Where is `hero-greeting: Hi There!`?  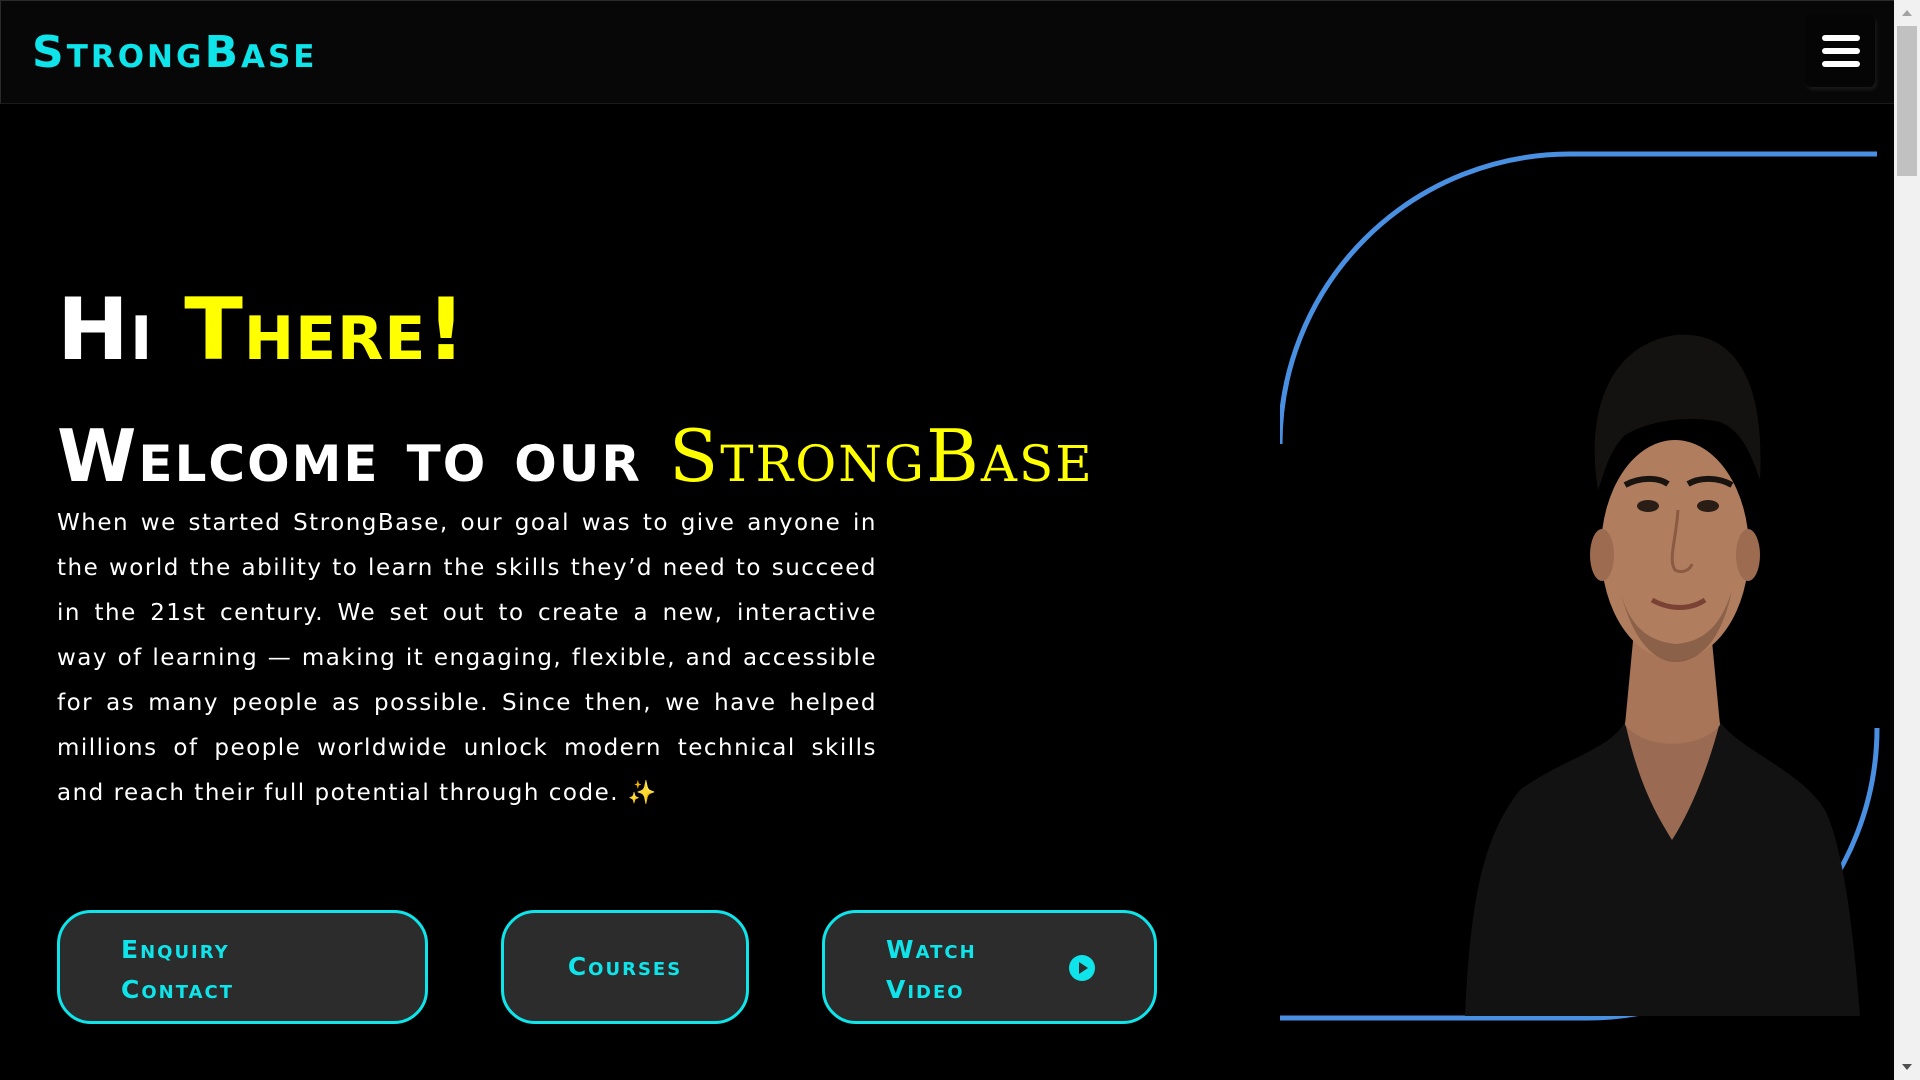
hero-greeting: Hi There! is located at coordinates (262, 330).